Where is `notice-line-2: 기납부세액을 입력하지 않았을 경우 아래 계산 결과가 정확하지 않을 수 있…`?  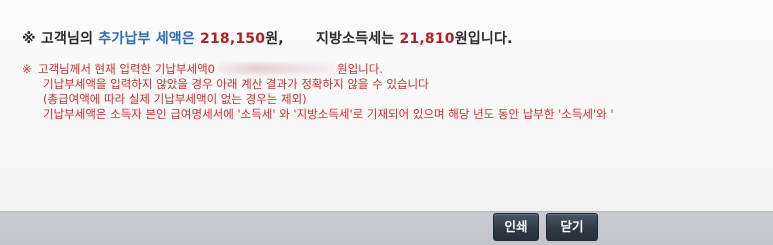
notice-line-2: 기납부세액을 입력하지 않았을 경우 아래 계산 결과가 정확하지 않을 수 있… is located at coordinates (236, 84).